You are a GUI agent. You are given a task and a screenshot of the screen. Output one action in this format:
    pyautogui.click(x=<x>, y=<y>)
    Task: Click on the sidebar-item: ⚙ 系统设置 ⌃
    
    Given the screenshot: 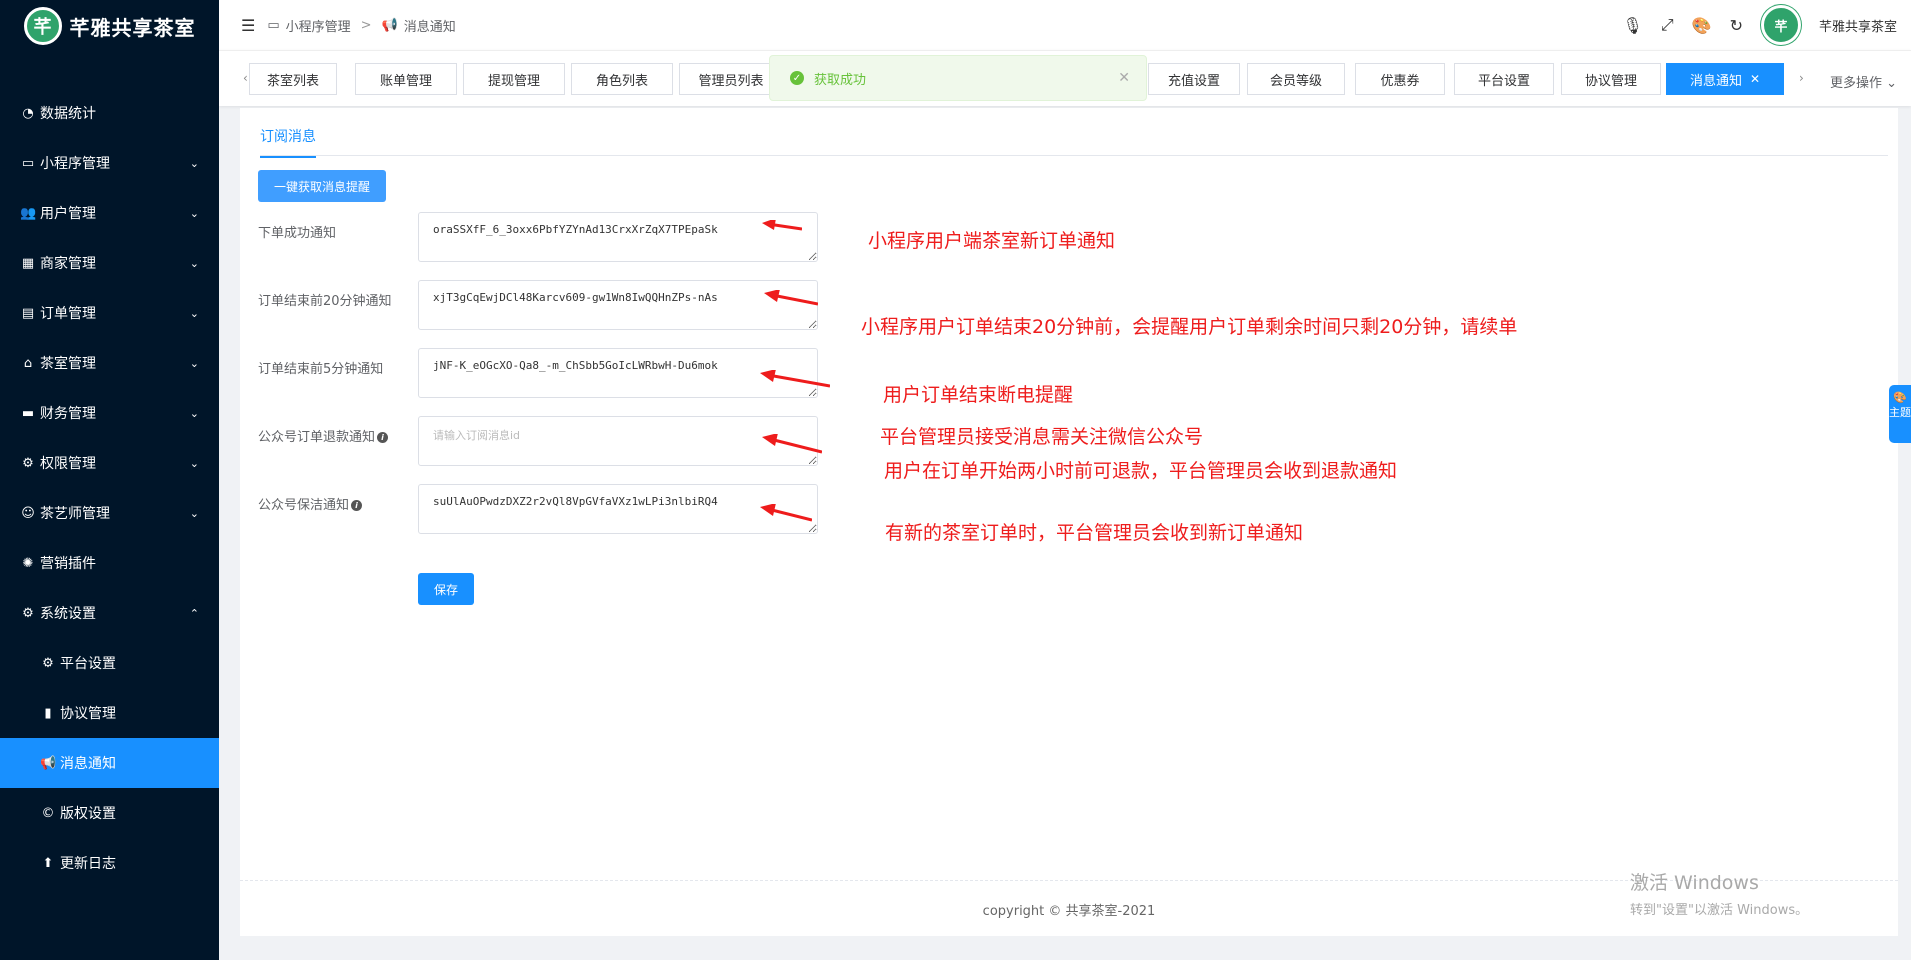 What is the action you would take?
    pyautogui.click(x=109, y=613)
    